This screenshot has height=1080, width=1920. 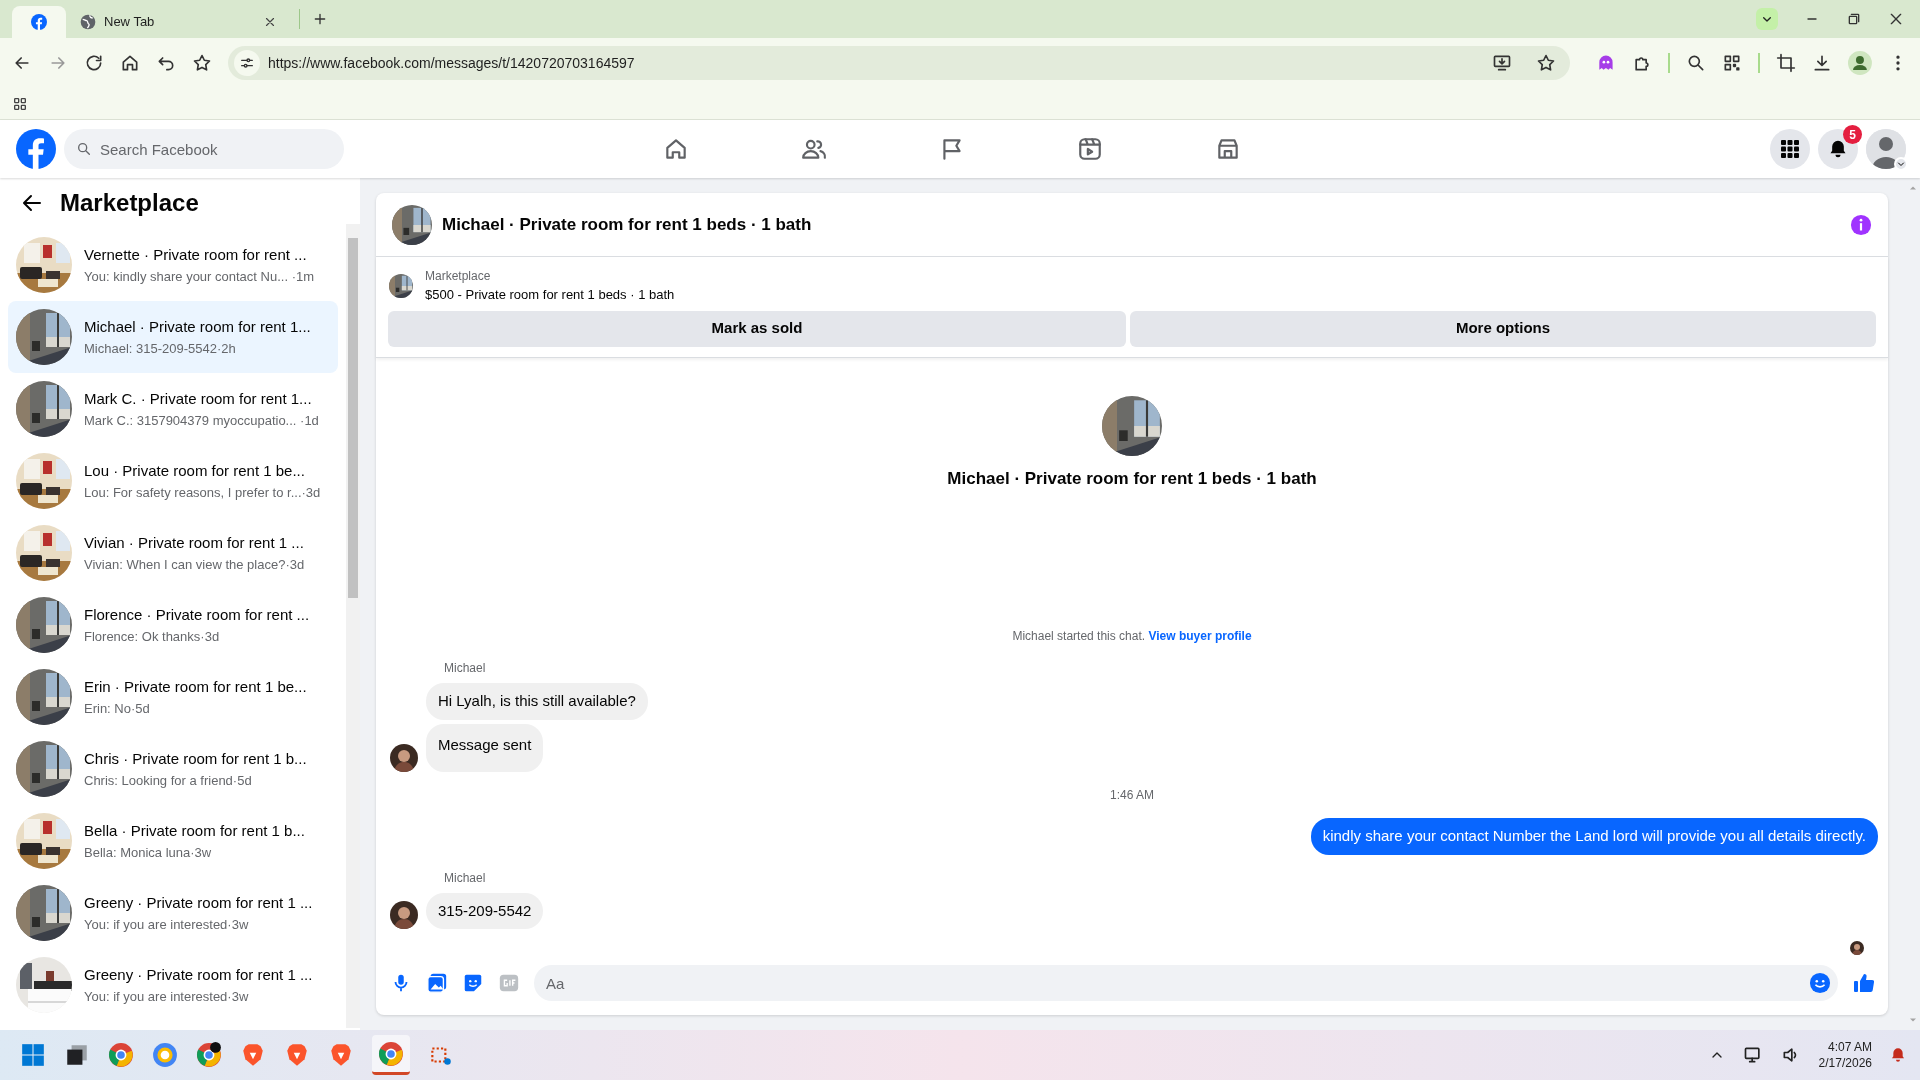 I want to click on conversation-preview: Florence: Ok thanks, so click(x=142, y=636).